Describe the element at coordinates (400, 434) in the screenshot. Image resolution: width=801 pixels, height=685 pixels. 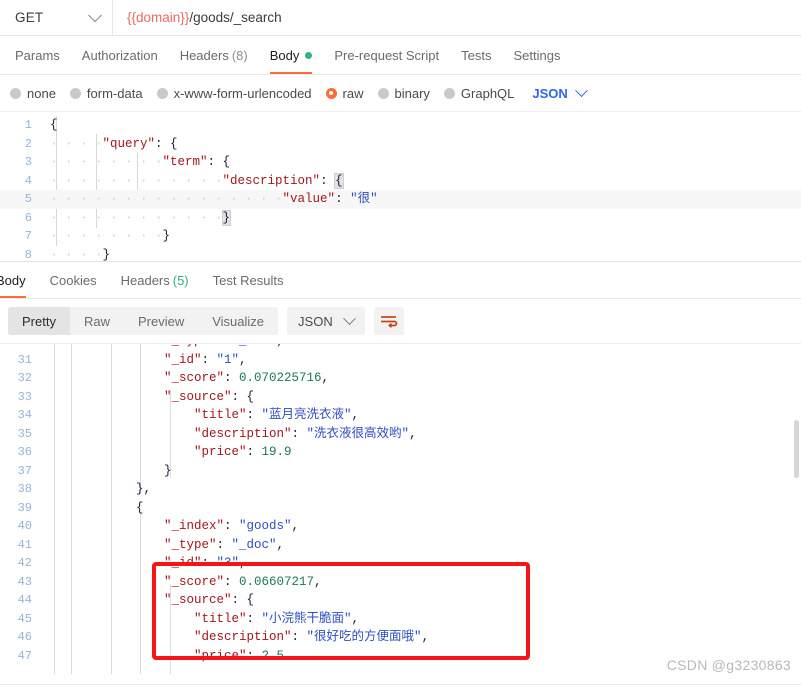
I see `code-line: 35 "description": "洗衣液很高效哟",` at that location.